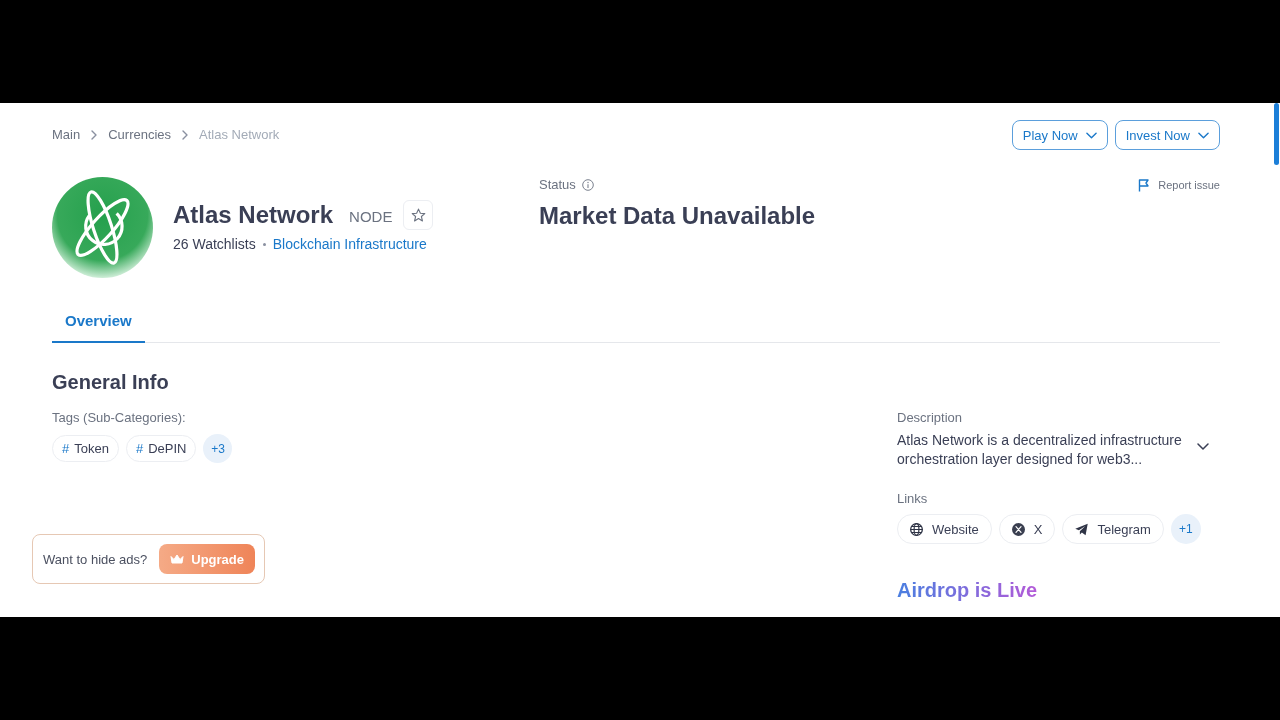 Image resolution: width=1280 pixels, height=720 pixels. Describe the element at coordinates (930, 418) in the screenshot. I see `description-label: Description` at that location.